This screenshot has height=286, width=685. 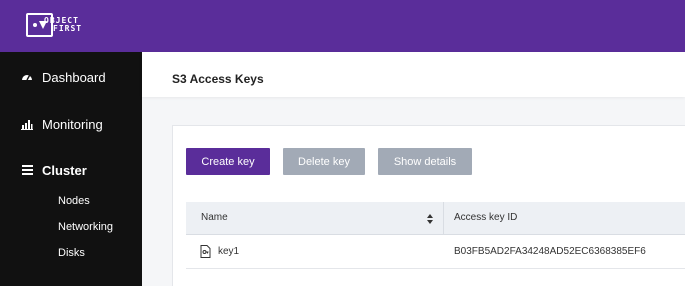 What do you see at coordinates (85, 227) in the screenshot?
I see `sidebar-subitem-networking: Networking` at bounding box center [85, 227].